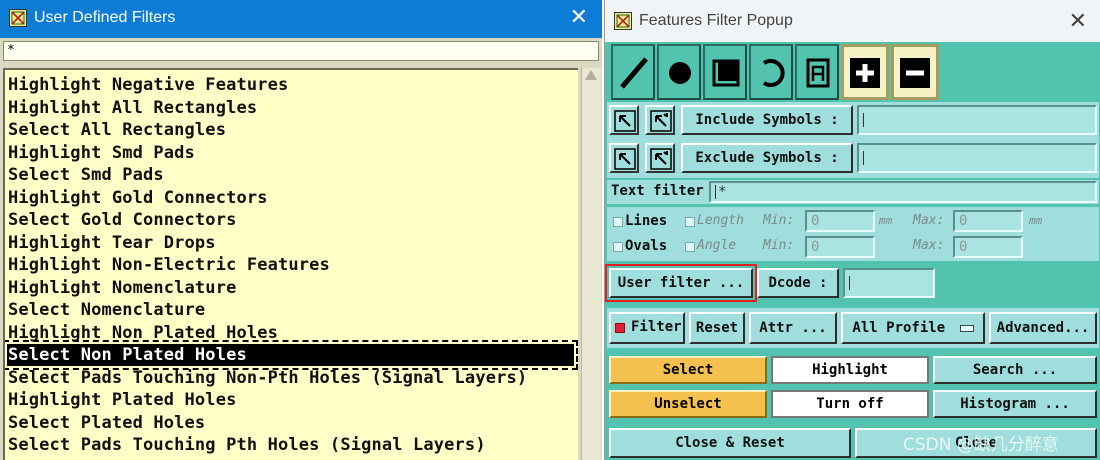  What do you see at coordinates (117, 130) in the screenshot?
I see `list-item: Select All Rectangles` at bounding box center [117, 130].